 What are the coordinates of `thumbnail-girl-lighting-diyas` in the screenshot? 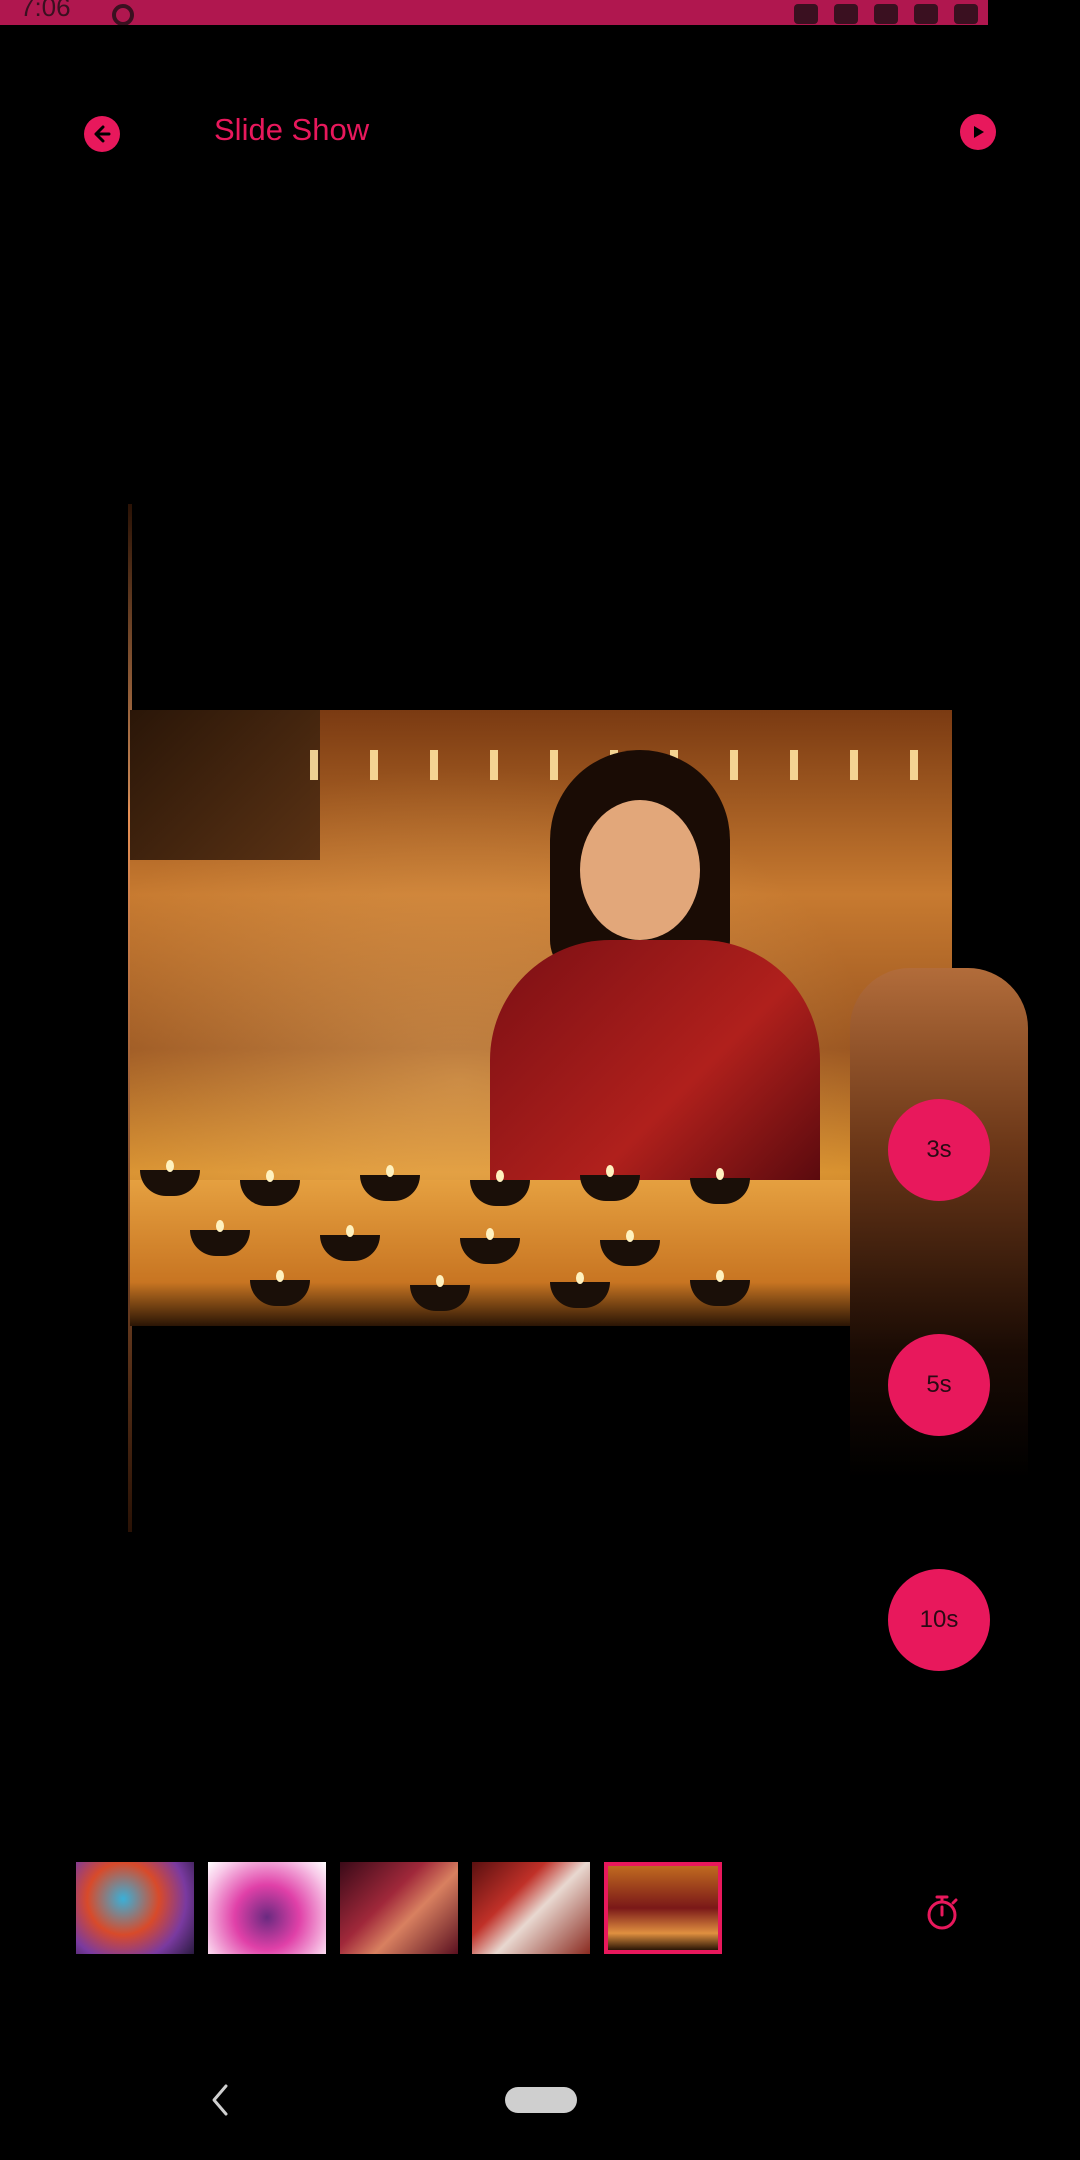 It's located at (663, 1908).